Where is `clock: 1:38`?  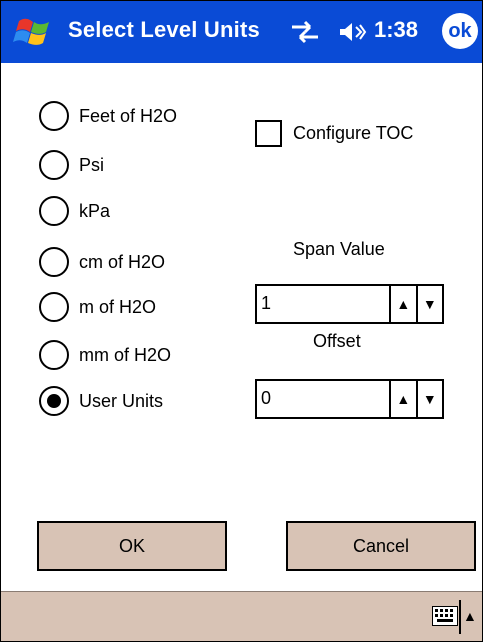 clock: 1:38 is located at coordinates (396, 30).